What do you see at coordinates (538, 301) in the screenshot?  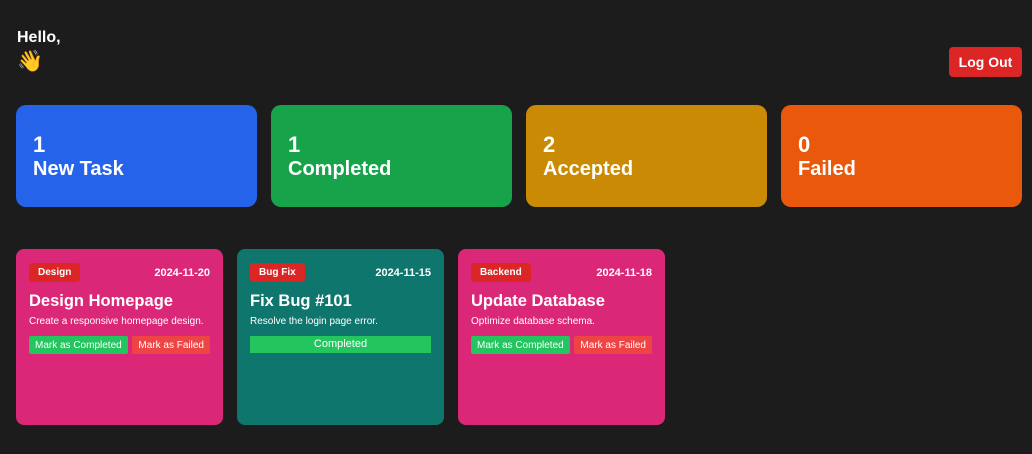 I see `task-title: Update Database` at bounding box center [538, 301].